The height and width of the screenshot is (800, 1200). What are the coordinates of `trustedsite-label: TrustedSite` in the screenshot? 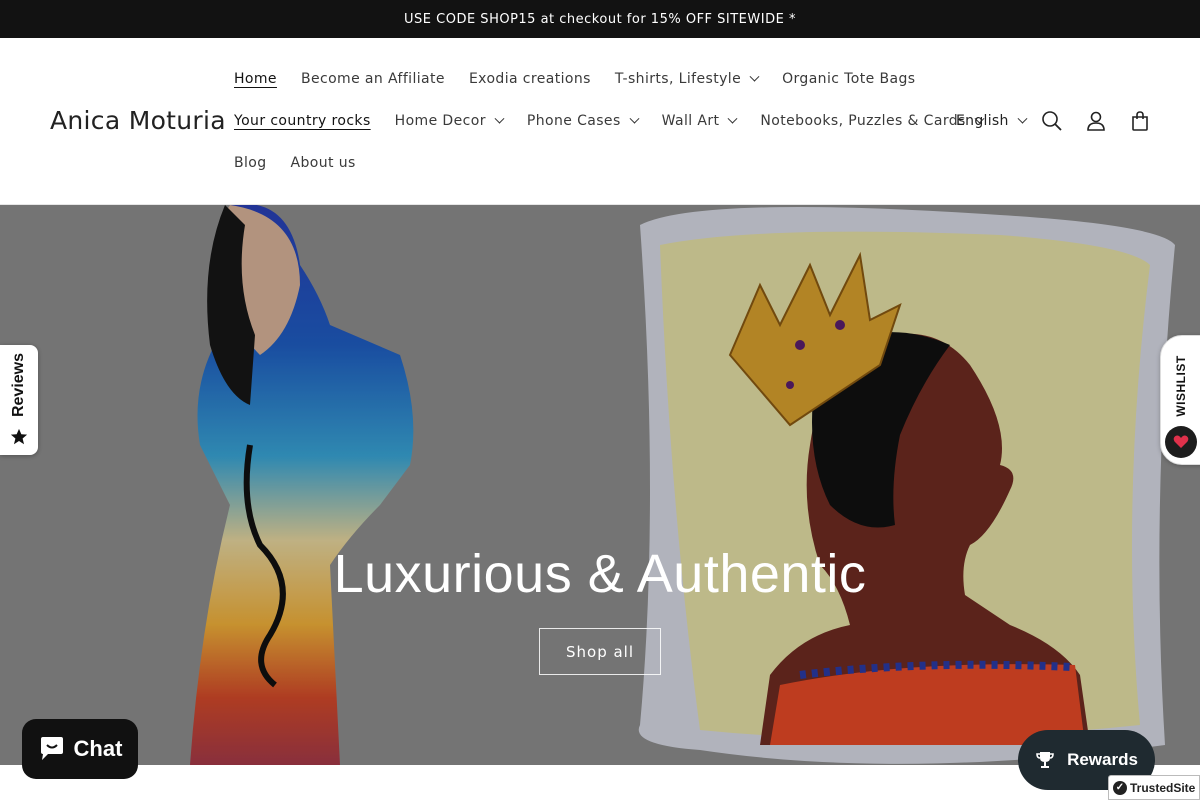 It's located at (1163, 787).